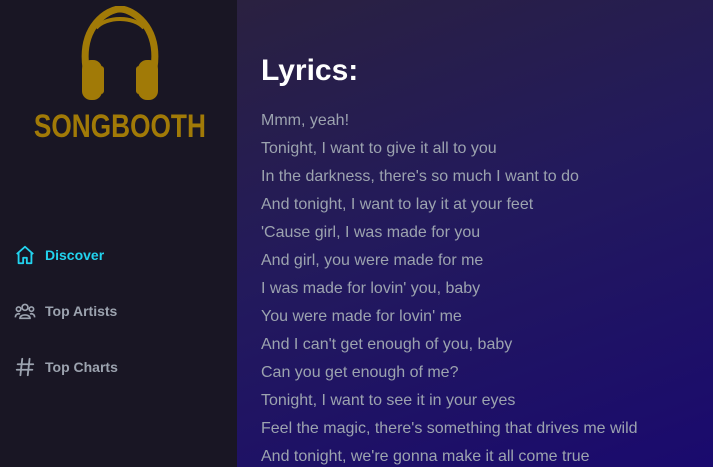 The image size is (713, 467). I want to click on sidebar-nav: Discover Top Artists Top Charts, so click(66, 326).